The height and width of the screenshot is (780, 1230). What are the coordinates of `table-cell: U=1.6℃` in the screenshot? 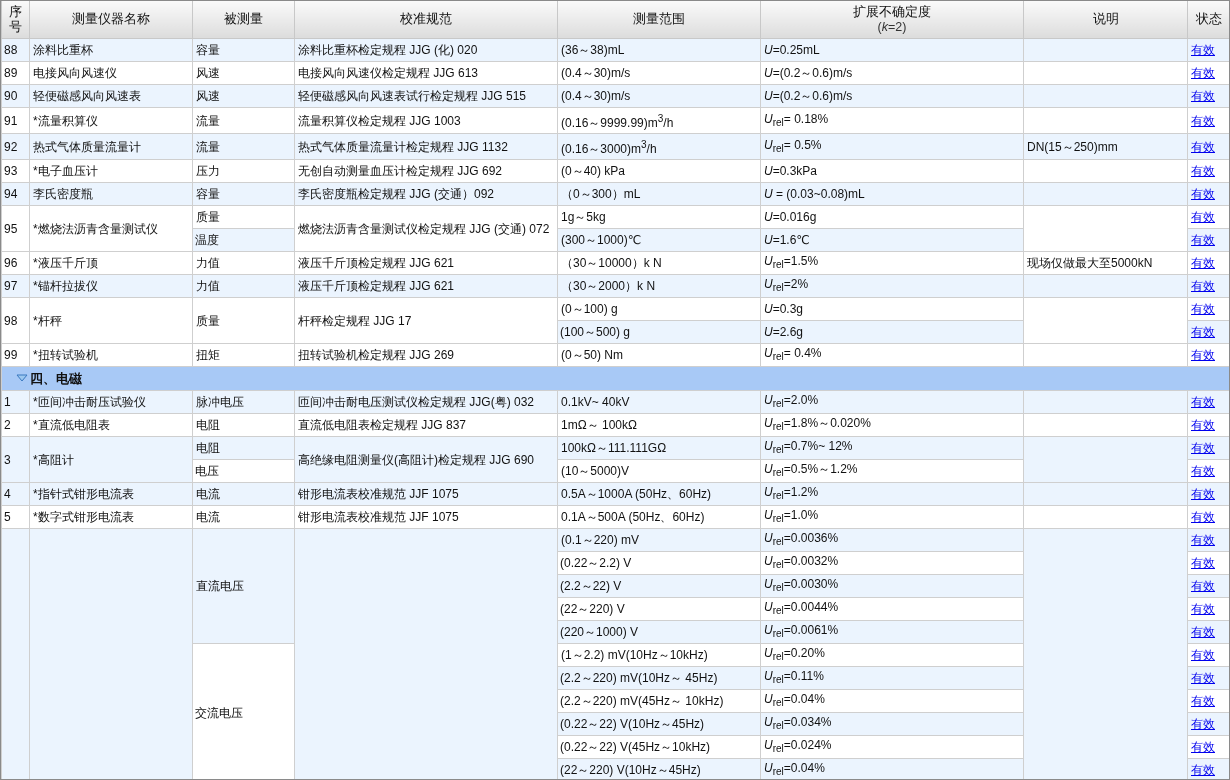 It's located at (892, 240).